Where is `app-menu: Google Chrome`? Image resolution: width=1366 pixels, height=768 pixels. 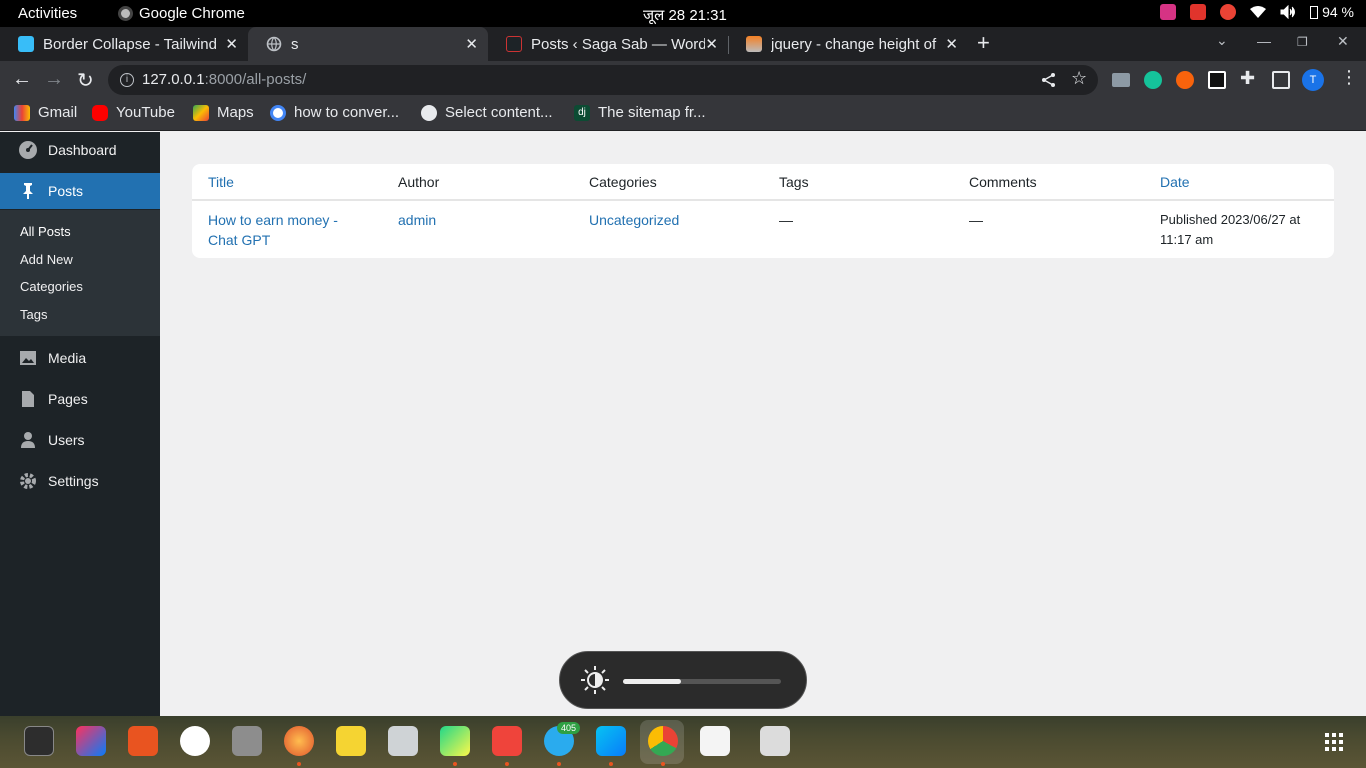
app-menu: Google Chrome is located at coordinates (181, 13).